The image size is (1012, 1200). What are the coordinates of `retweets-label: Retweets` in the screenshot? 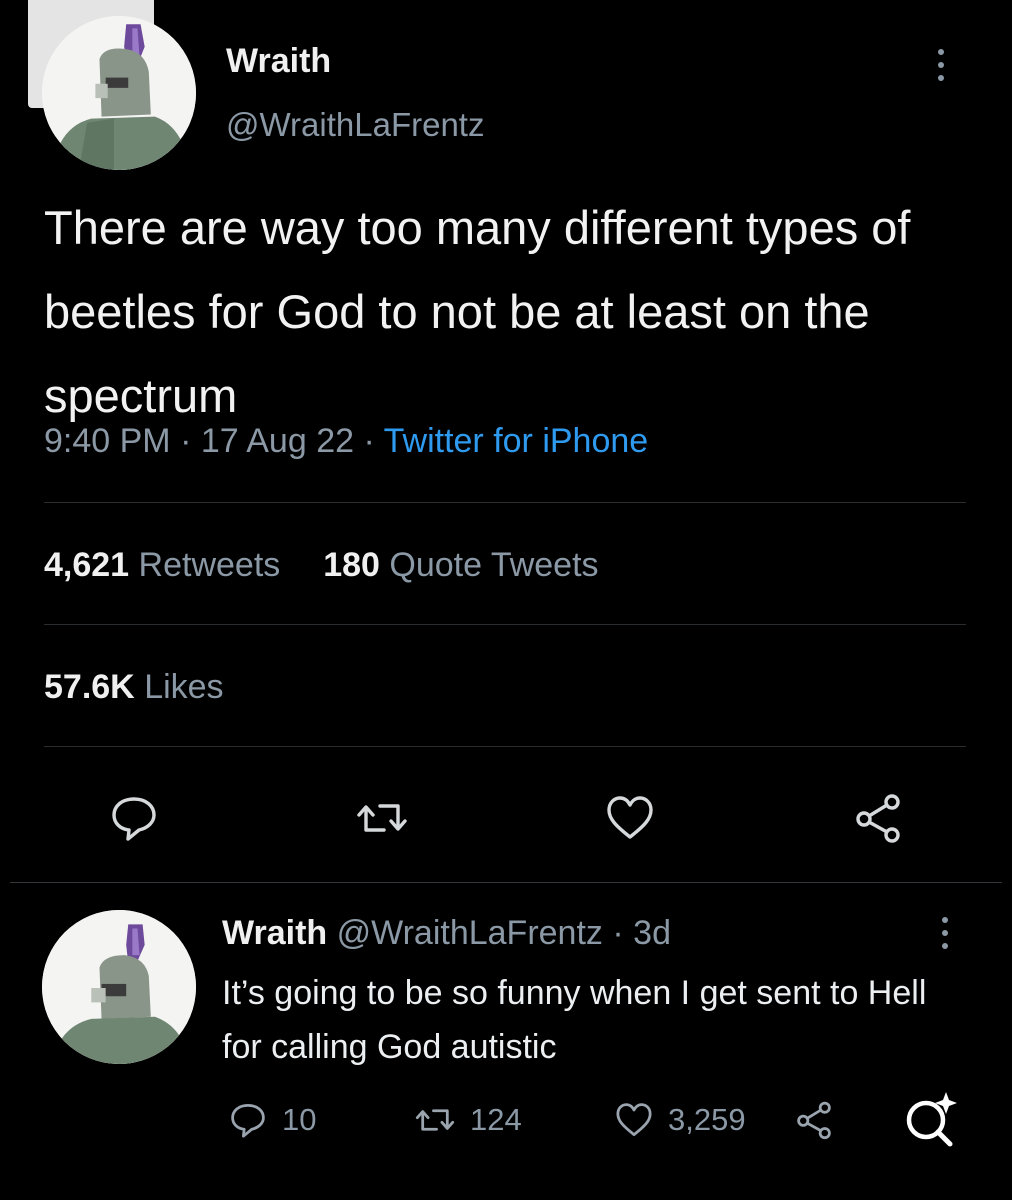 It's located at (209, 565).